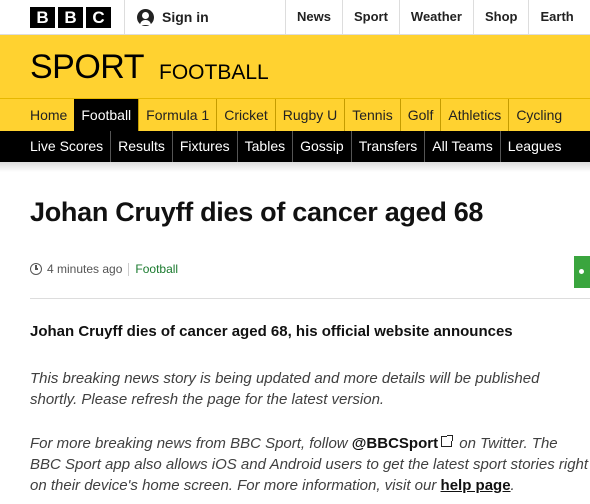 This screenshot has width=590, height=504. Describe the element at coordinates (534, 146) in the screenshot. I see `subnav-leagues: Leagues` at that location.